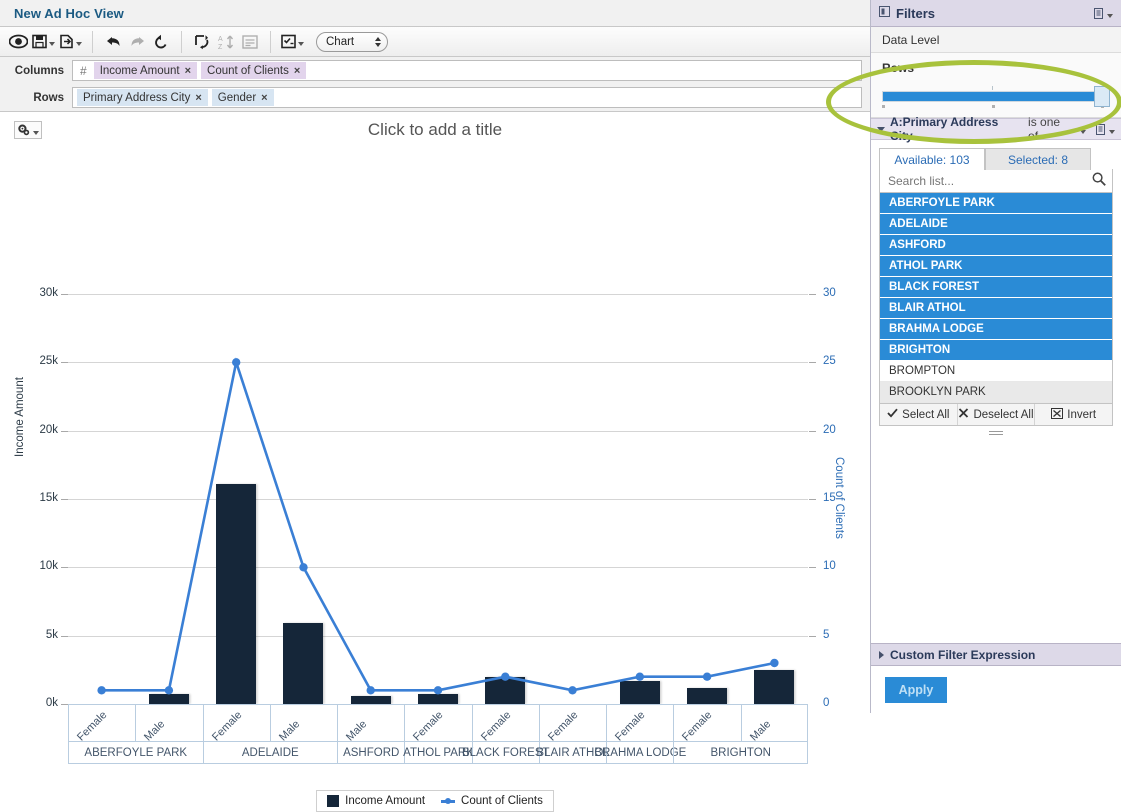  Describe the element at coordinates (39, 70) in the screenshot. I see `columns-shelf-label: Columns` at that location.